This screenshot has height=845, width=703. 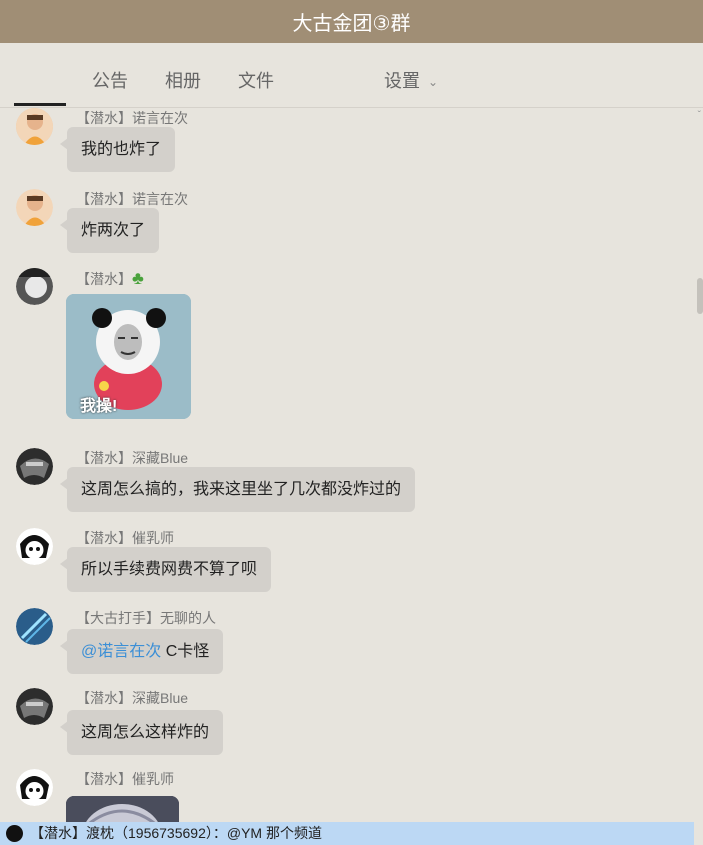 What do you see at coordinates (165, 569) in the screenshot?
I see `message-bubble: 所以手续费网费不算了呗` at bounding box center [165, 569].